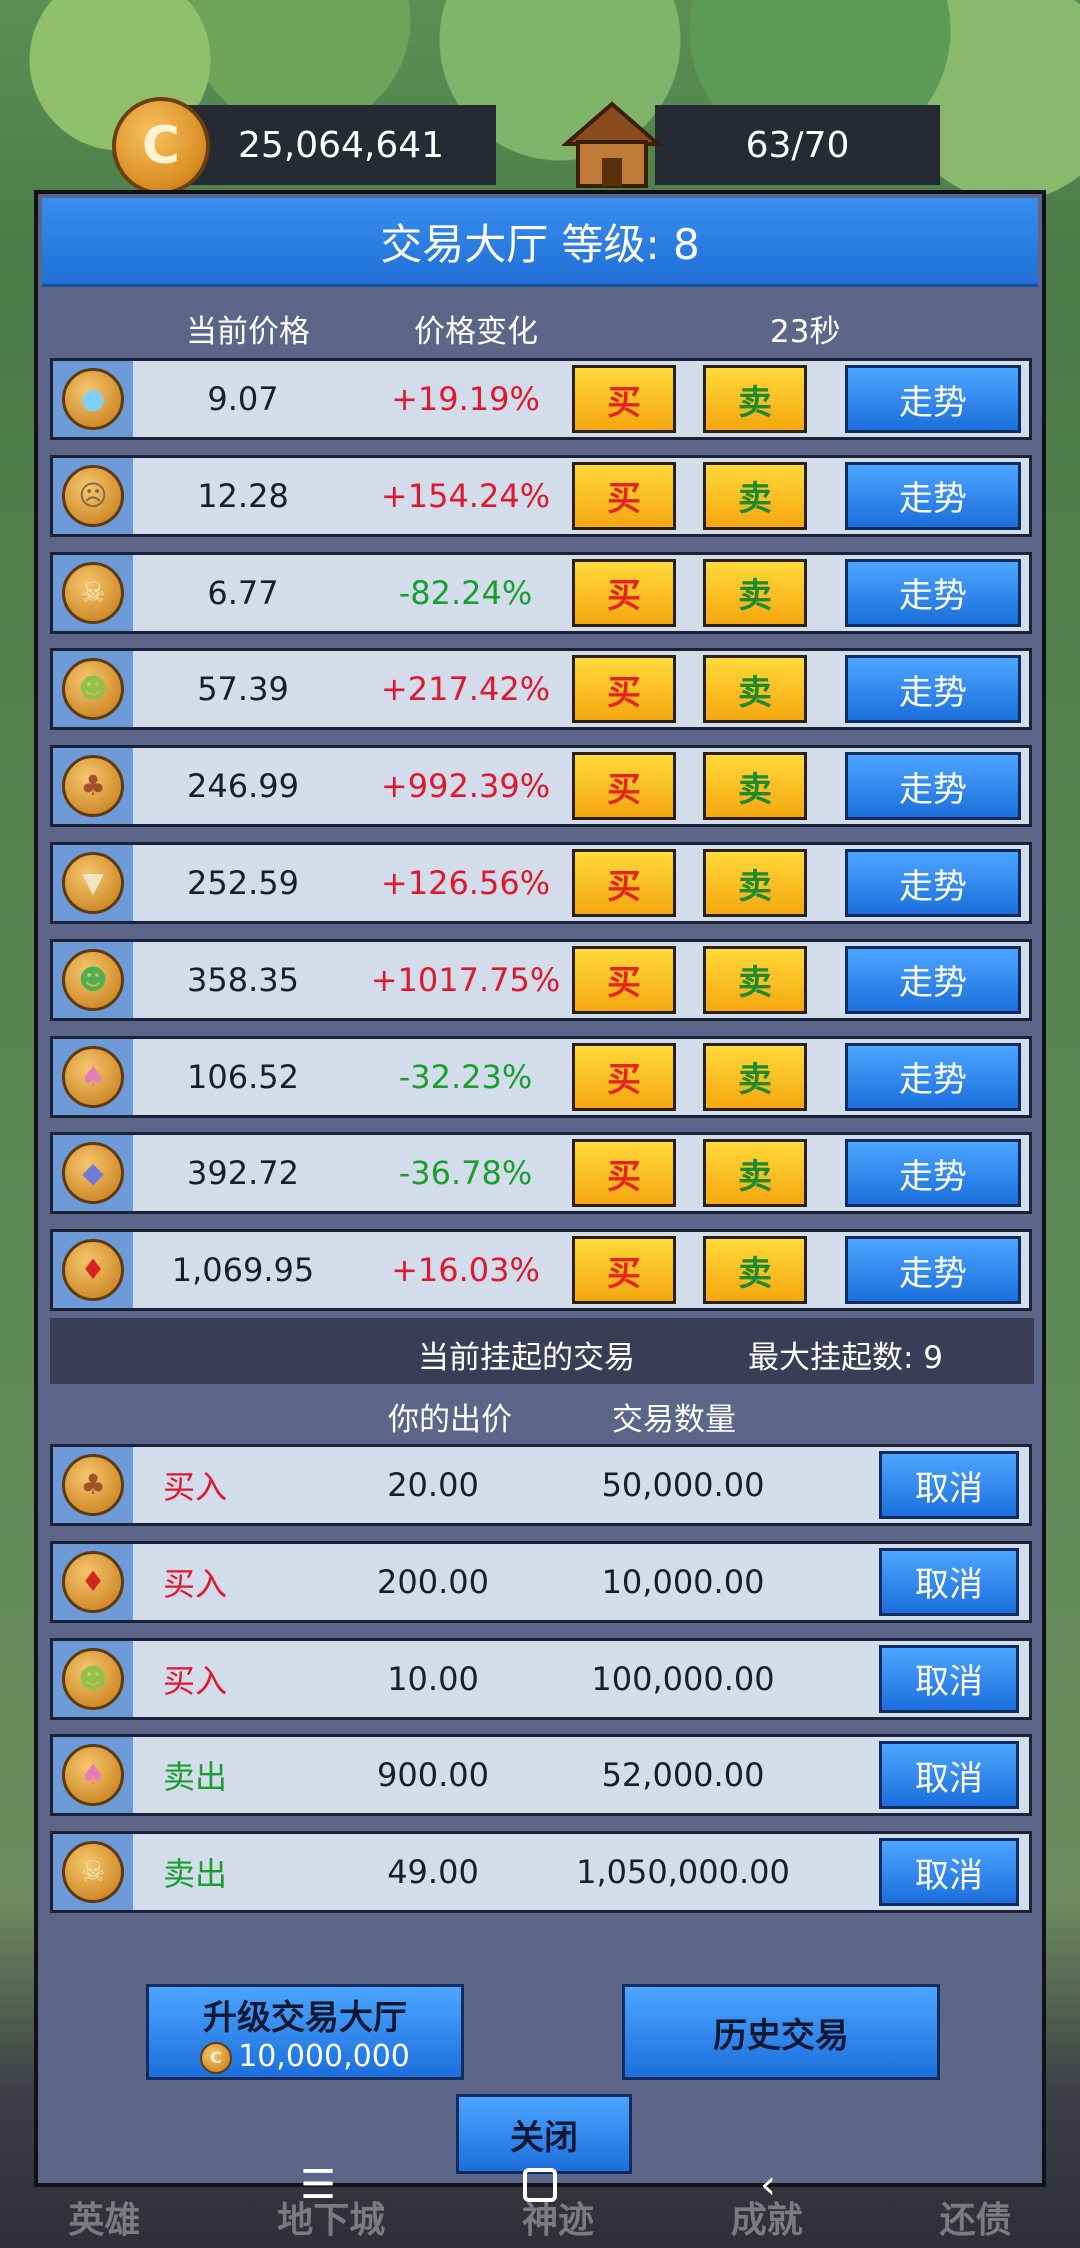  I want to click on price-change: -36.78%, so click(465, 1173).